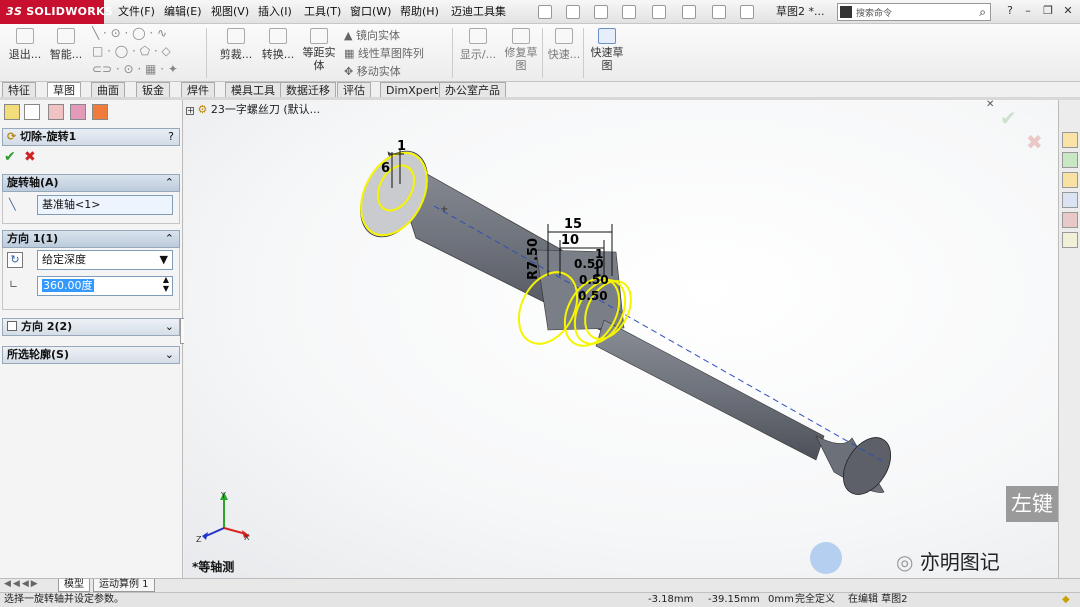 This screenshot has height=607, width=1080. What do you see at coordinates (56, 12) in the screenshot?
I see `solidworks-logo: 3S SOLIDWORKS` at bounding box center [56, 12].